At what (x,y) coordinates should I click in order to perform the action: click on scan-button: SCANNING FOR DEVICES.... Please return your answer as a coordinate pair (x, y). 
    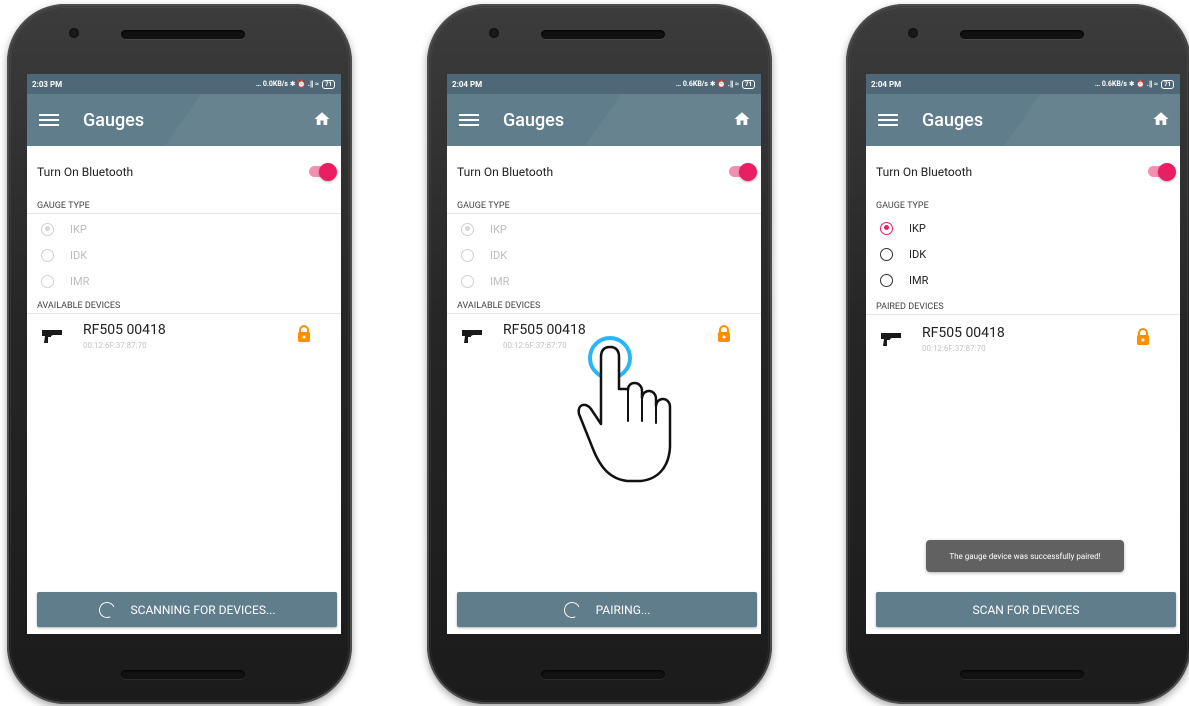
    Looking at the image, I should click on (187, 609).